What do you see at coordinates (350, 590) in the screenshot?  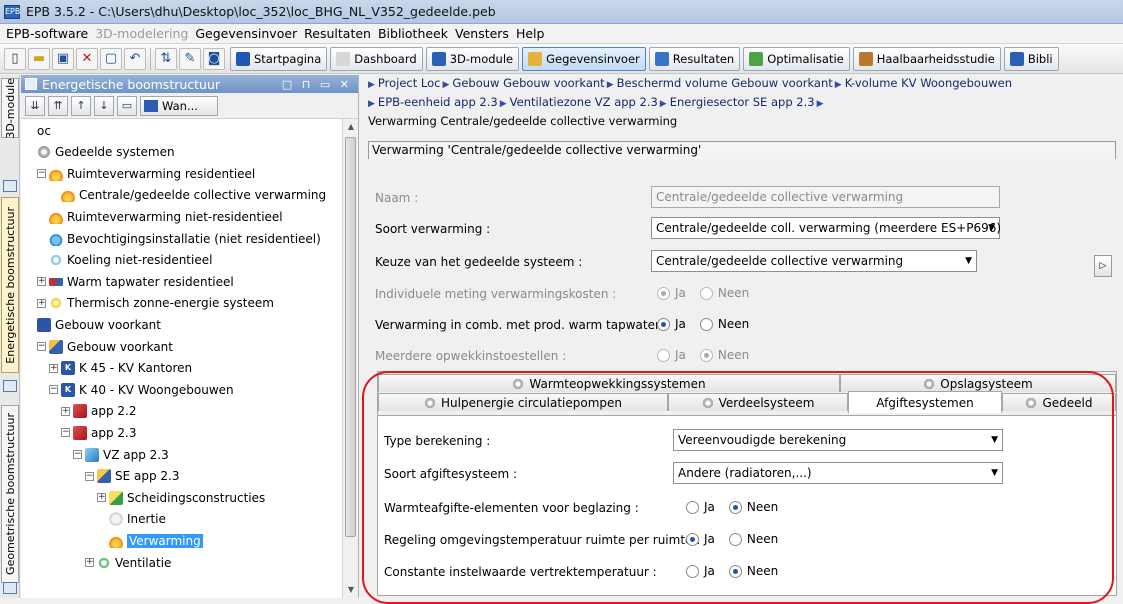 I see `scroll-down-arrow-icon: ▼` at bounding box center [350, 590].